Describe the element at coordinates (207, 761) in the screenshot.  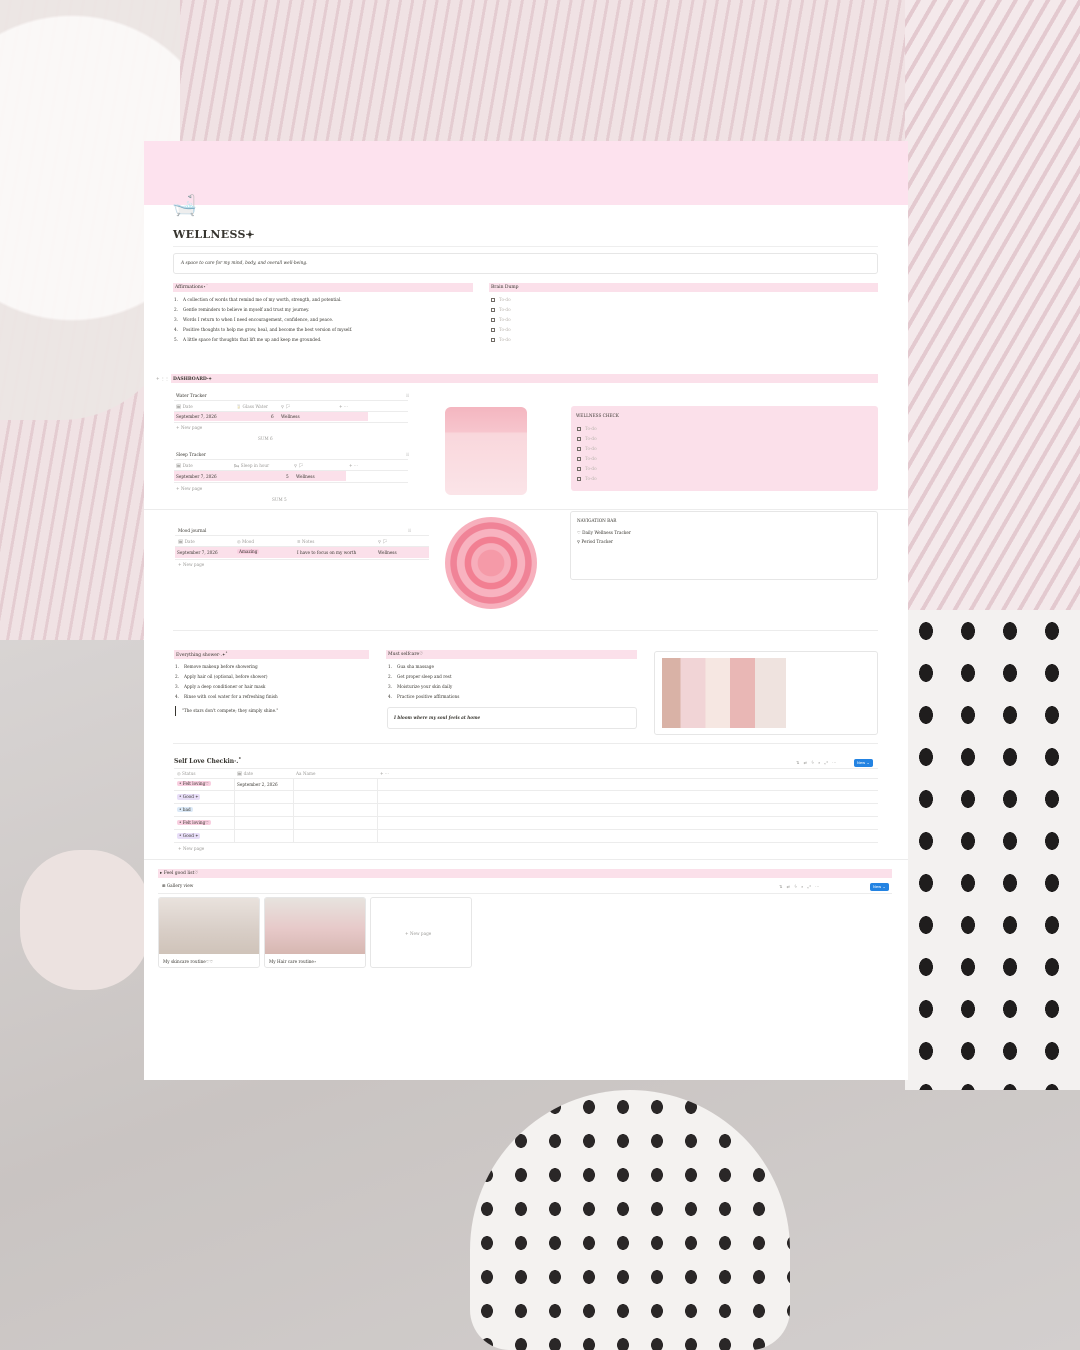
I see `checkin-title: Self Love Checkin·.˚` at that location.